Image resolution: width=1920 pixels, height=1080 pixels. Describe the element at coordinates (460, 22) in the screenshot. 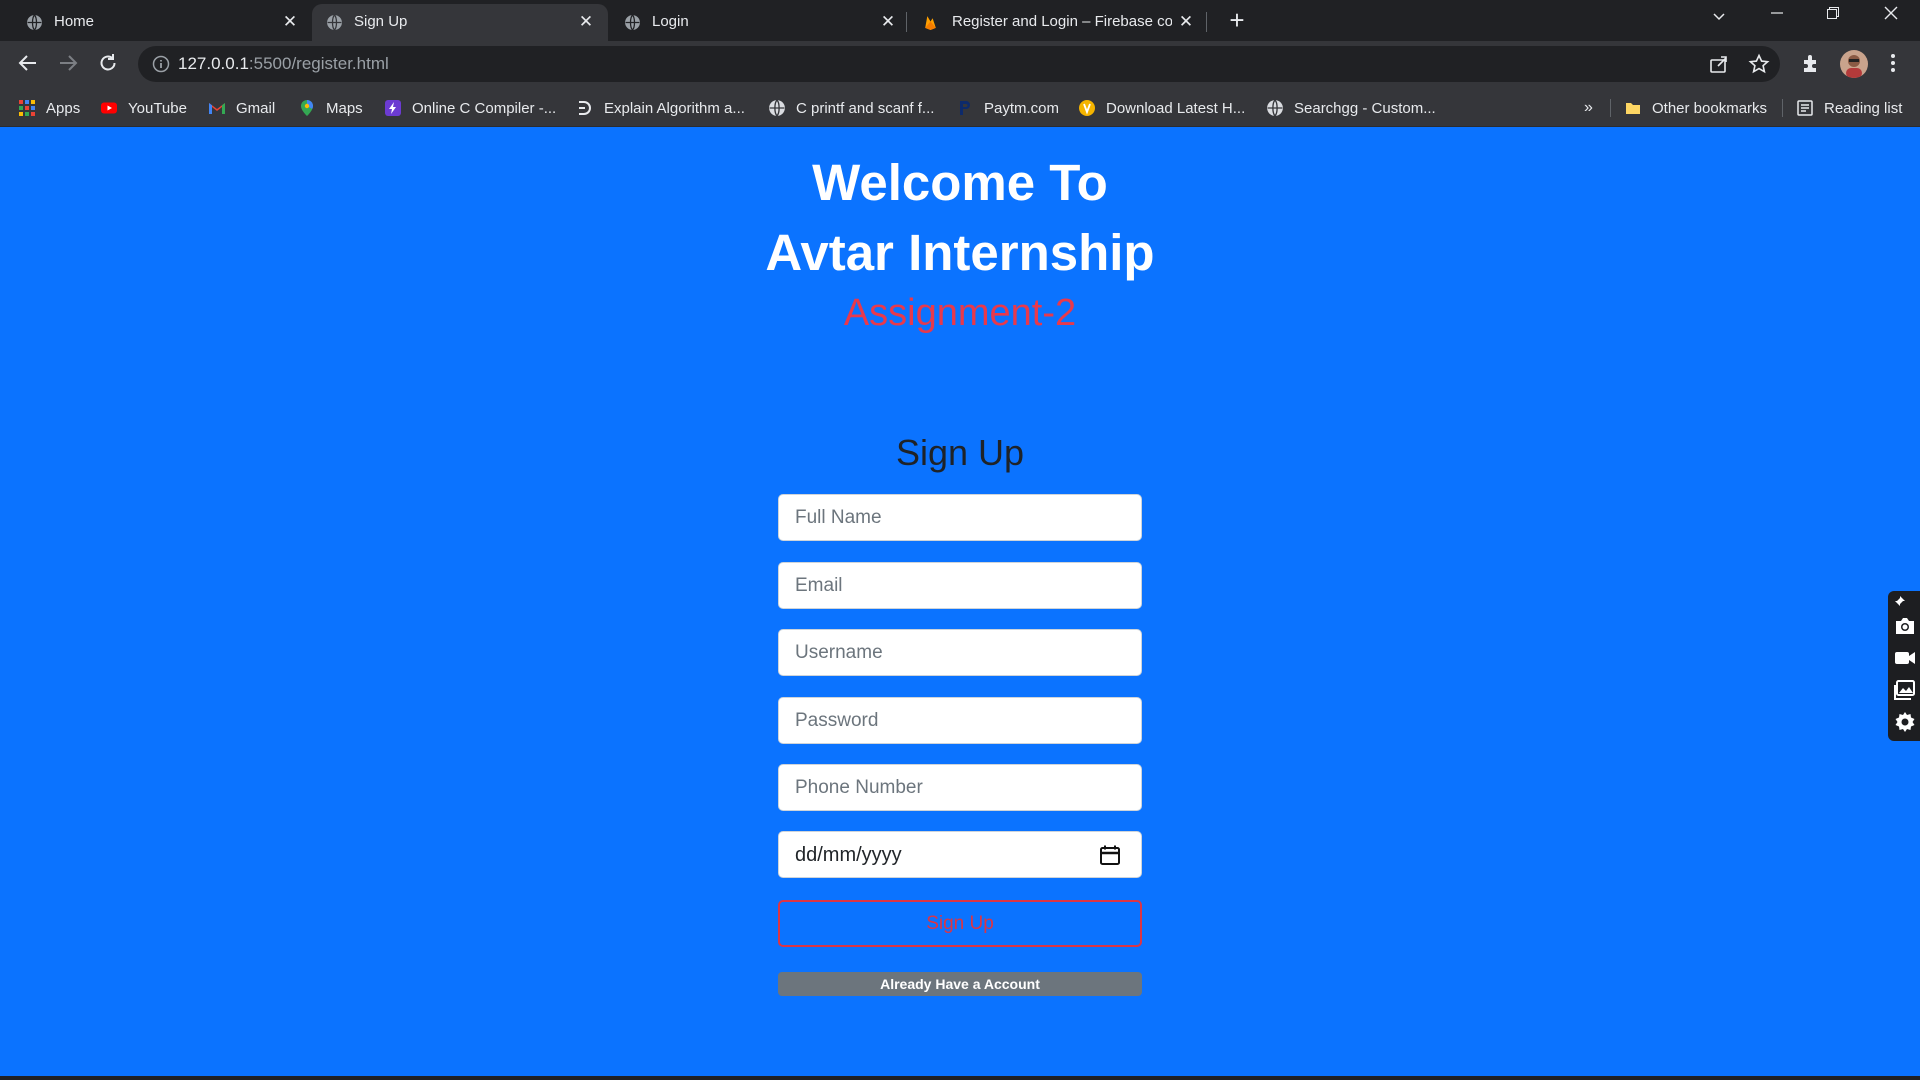

I see `tab-sign-up: Sign Up ✕` at that location.